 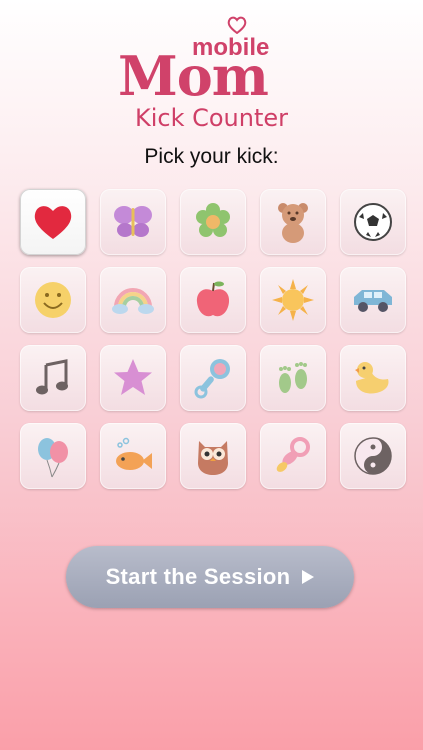 I want to click on kick-tile-pacifier, so click(x=293, y=456).